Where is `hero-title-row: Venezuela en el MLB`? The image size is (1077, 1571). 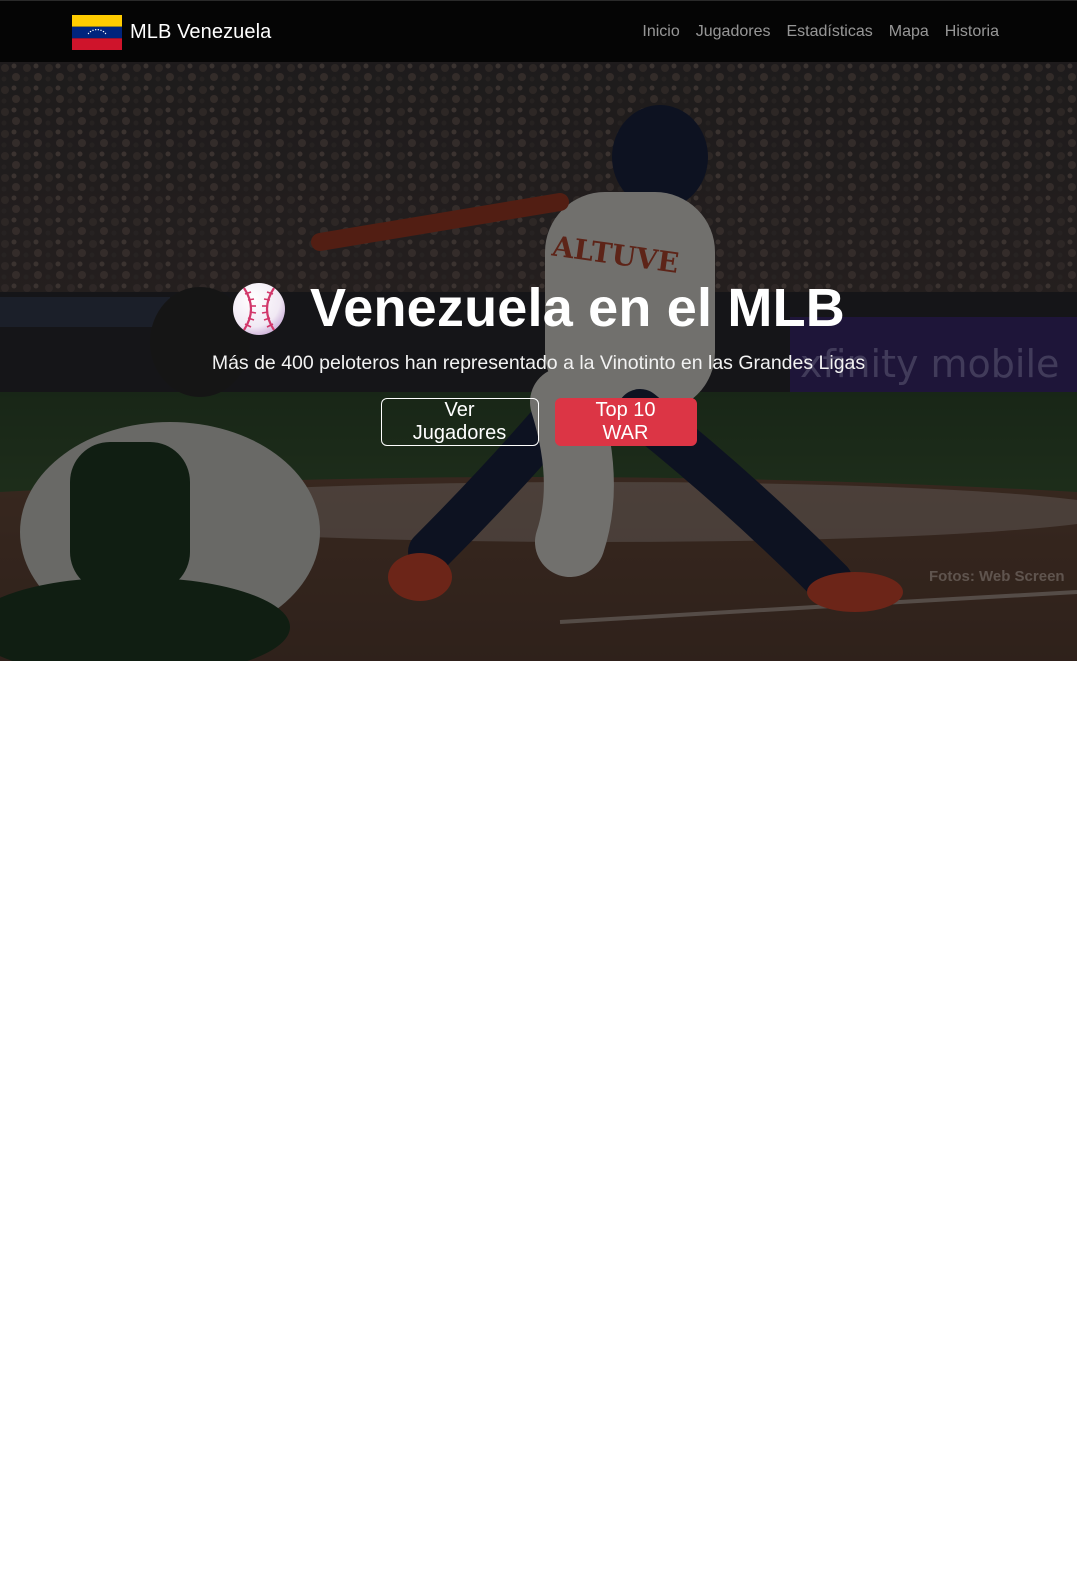 hero-title-row: Venezuela en el MLB is located at coordinates (538, 308).